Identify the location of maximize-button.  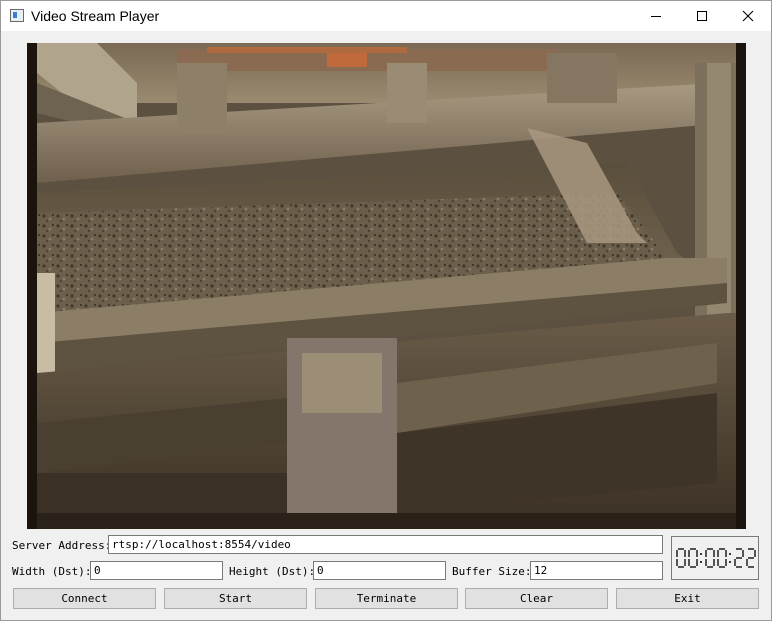
(702, 16).